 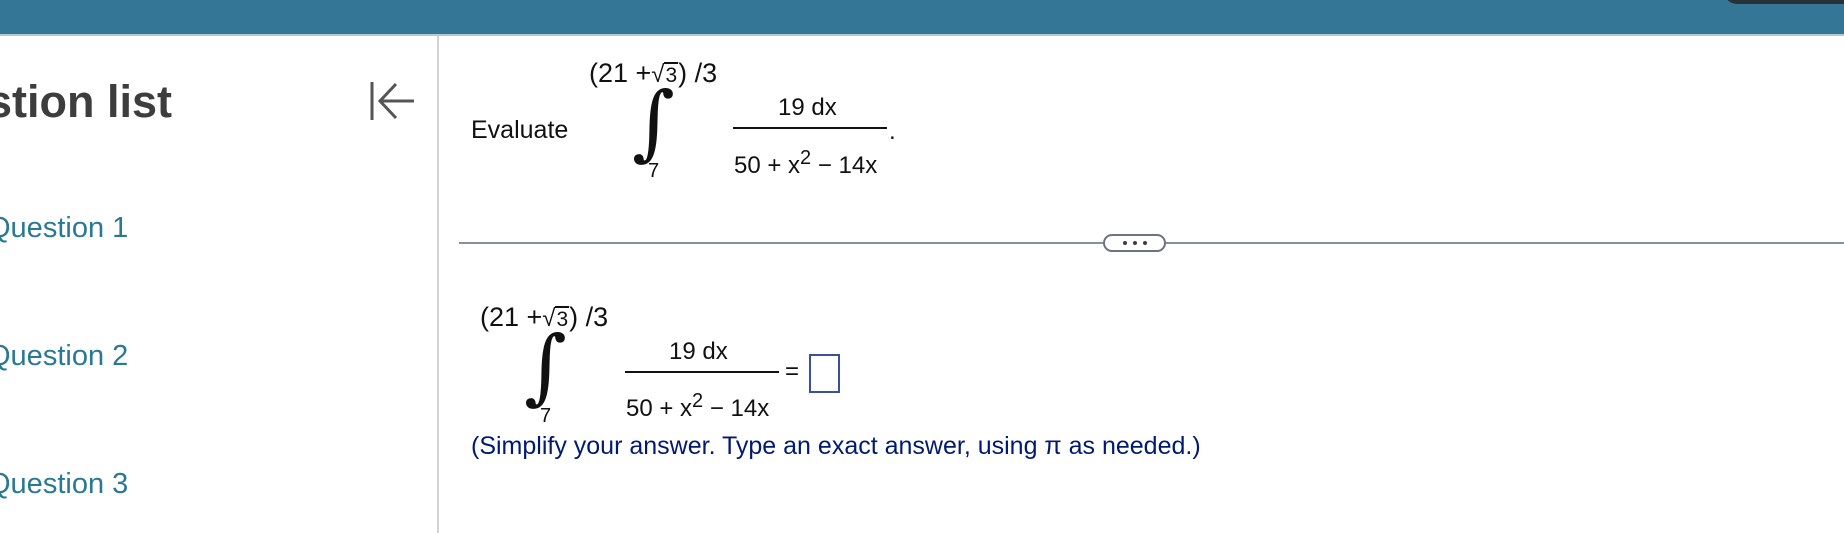 What do you see at coordinates (64, 356) in the screenshot?
I see `question-2-link: Question 2` at bounding box center [64, 356].